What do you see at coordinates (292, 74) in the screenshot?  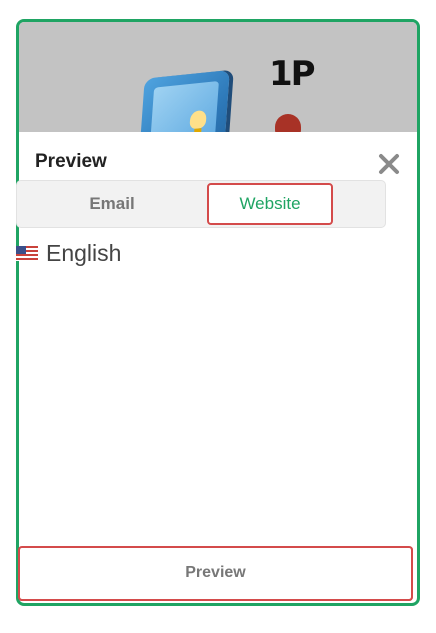 I see `banner-logo-text: 1P` at bounding box center [292, 74].